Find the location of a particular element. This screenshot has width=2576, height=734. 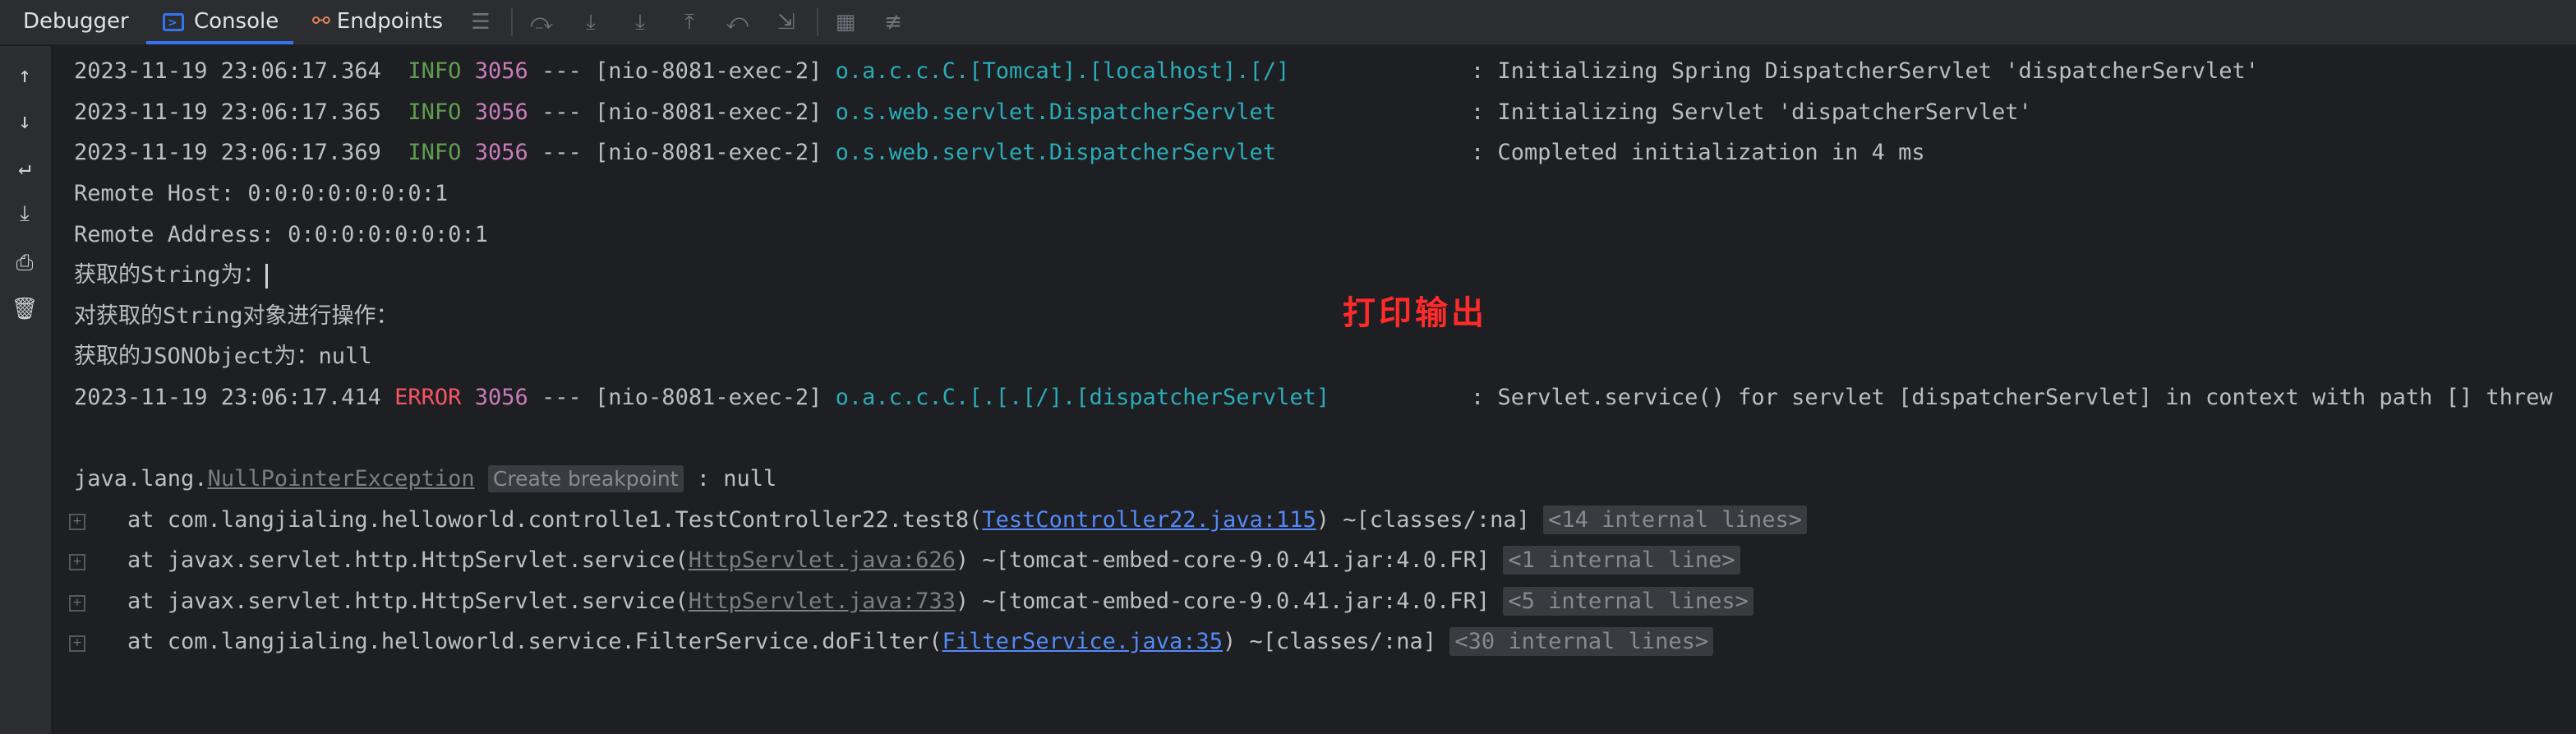

internal-lines-chip: <1 internal line> is located at coordinates (1621, 560).